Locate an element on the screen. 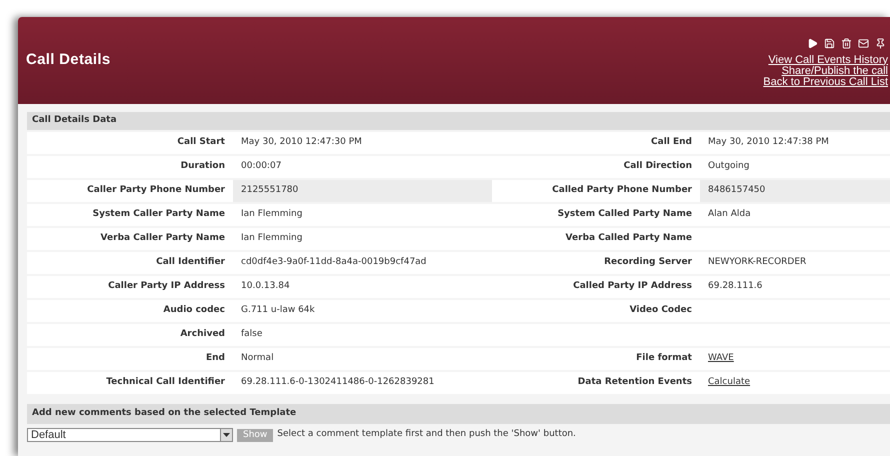 This screenshot has height=456, width=890. field-value: May 30, 2010 12:47:30 PM is located at coordinates (301, 143).